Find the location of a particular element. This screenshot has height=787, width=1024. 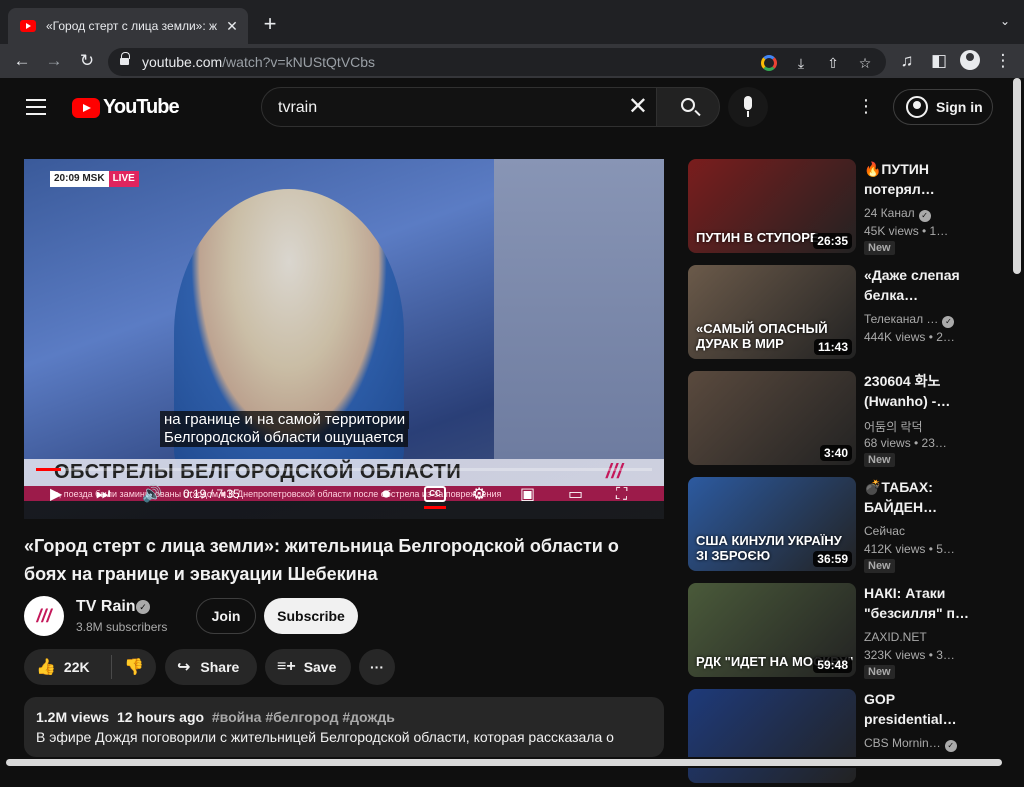

recommended-channel: Телеканал … ✓ is located at coordinates (909, 320).